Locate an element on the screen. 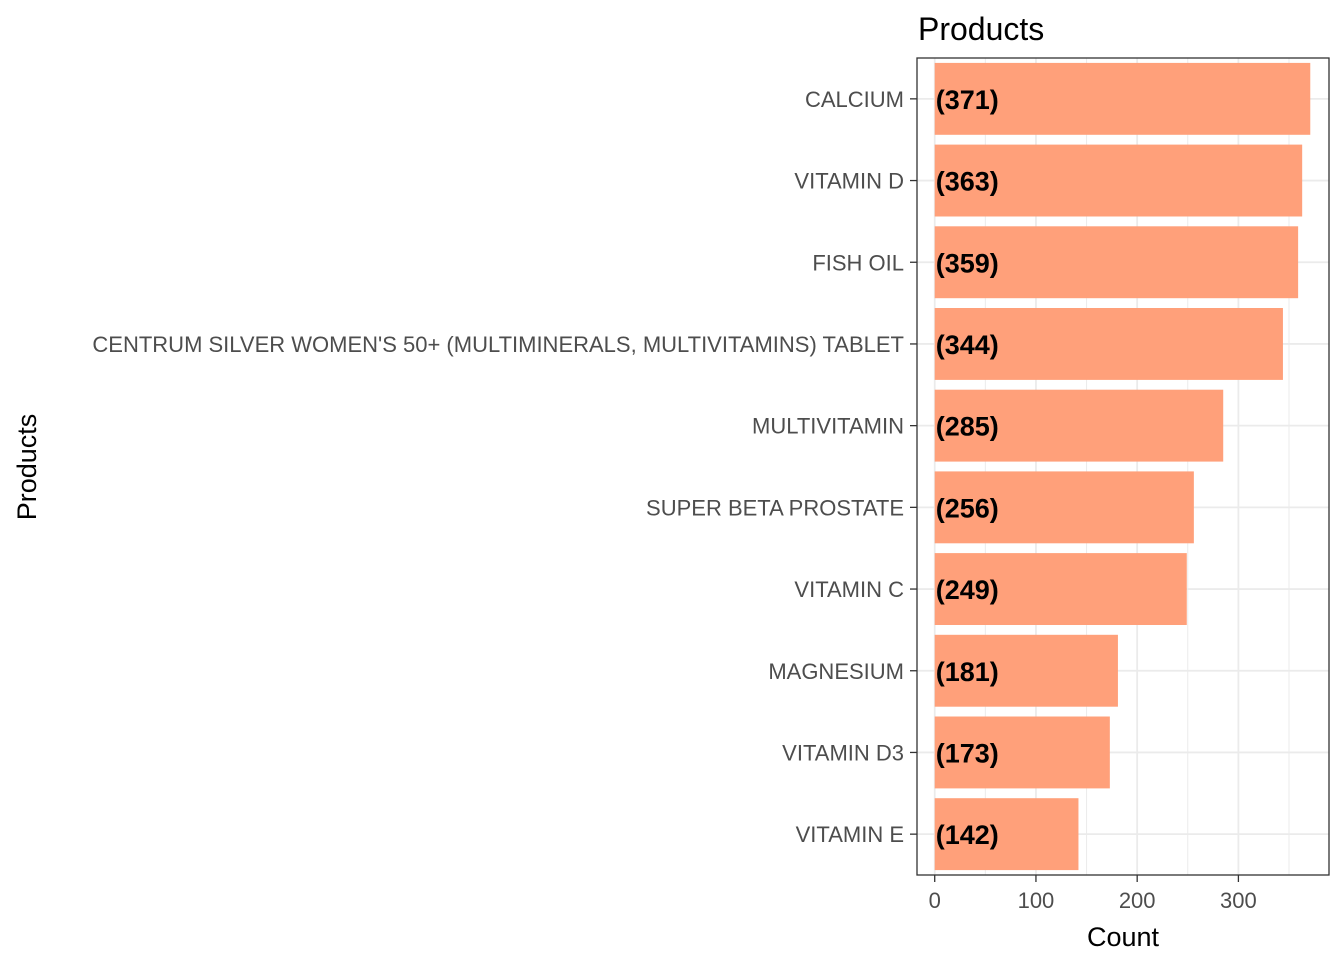 This screenshot has height=960, width=1344. bar-value-label: (285) is located at coordinates (967, 427).